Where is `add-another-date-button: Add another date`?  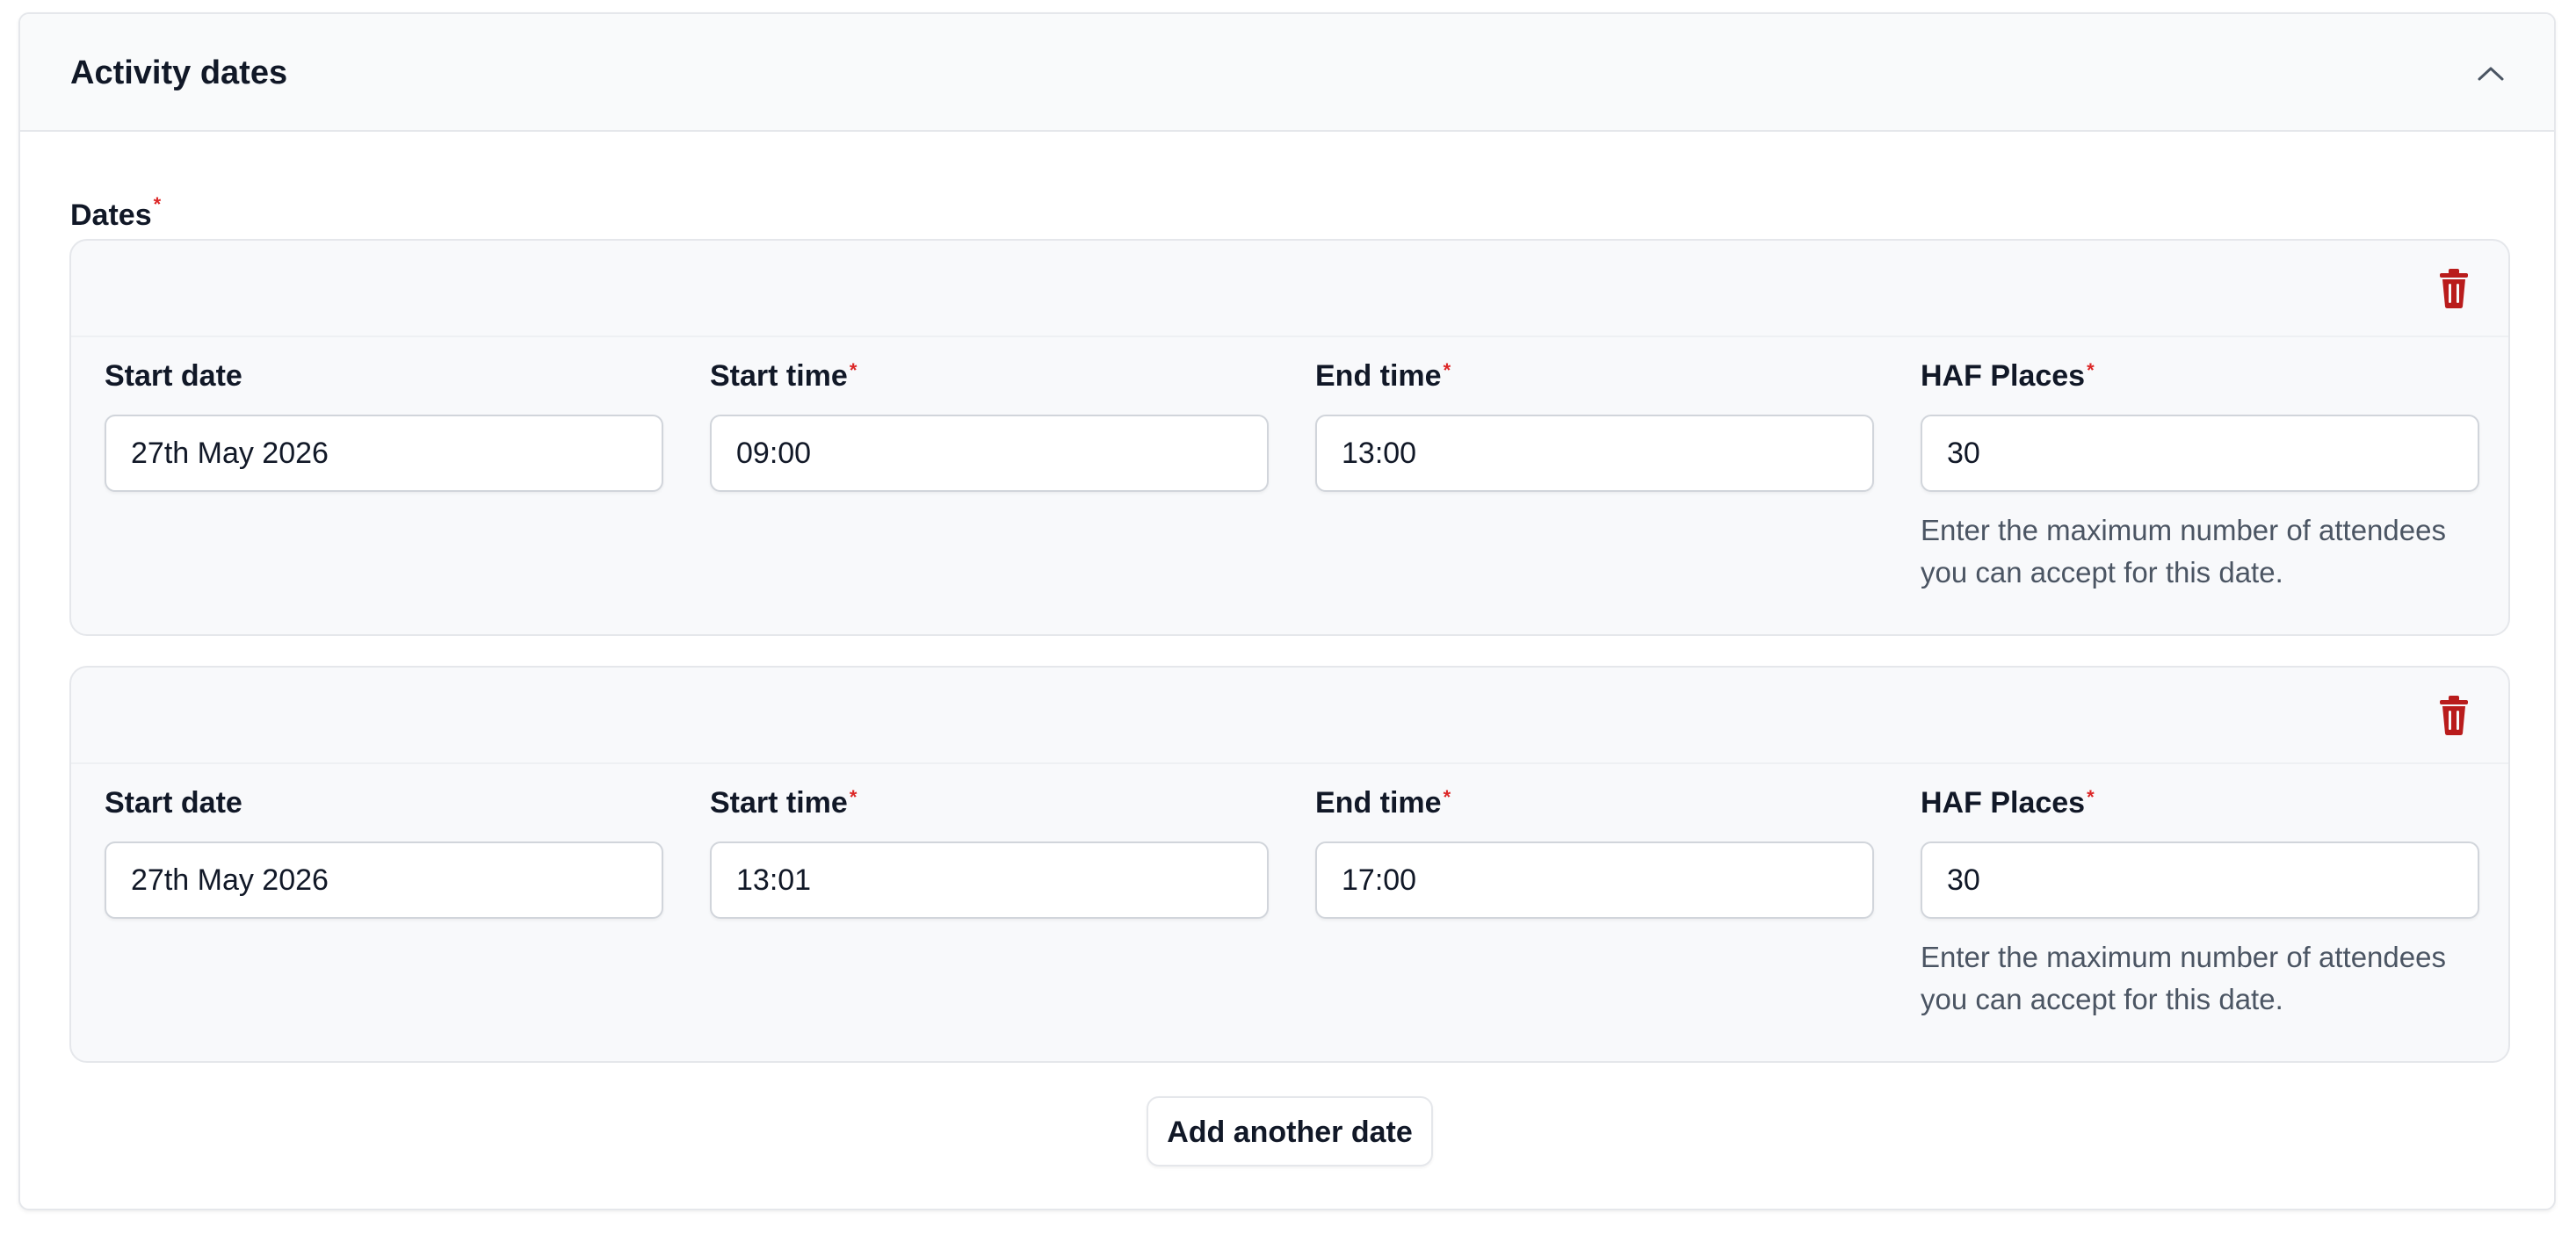 add-another-date-button: Add another date is located at coordinates (1290, 1131).